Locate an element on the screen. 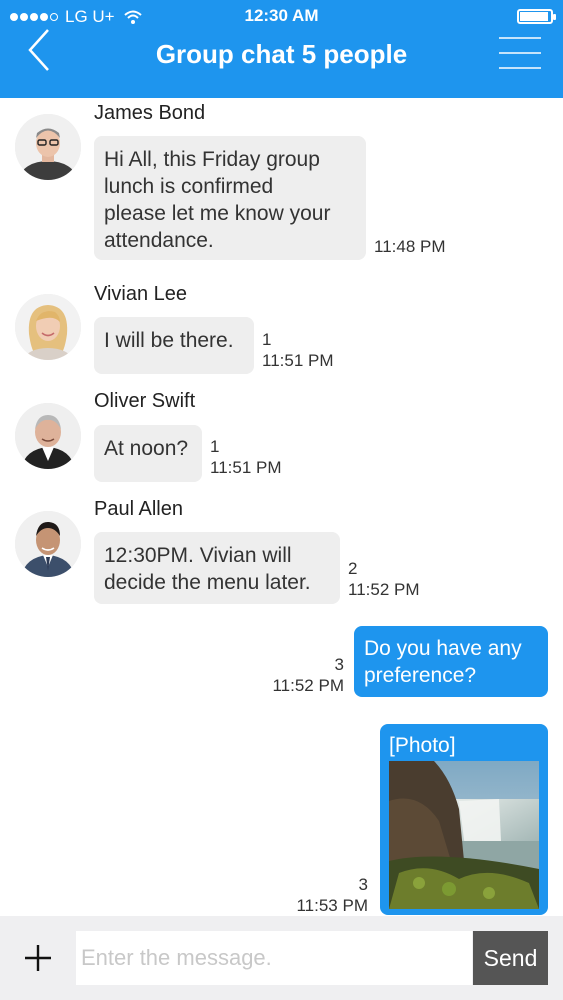 Image resolution: width=563 pixels, height=1000 pixels. message-input-bar: Send is located at coordinates (281, 958).